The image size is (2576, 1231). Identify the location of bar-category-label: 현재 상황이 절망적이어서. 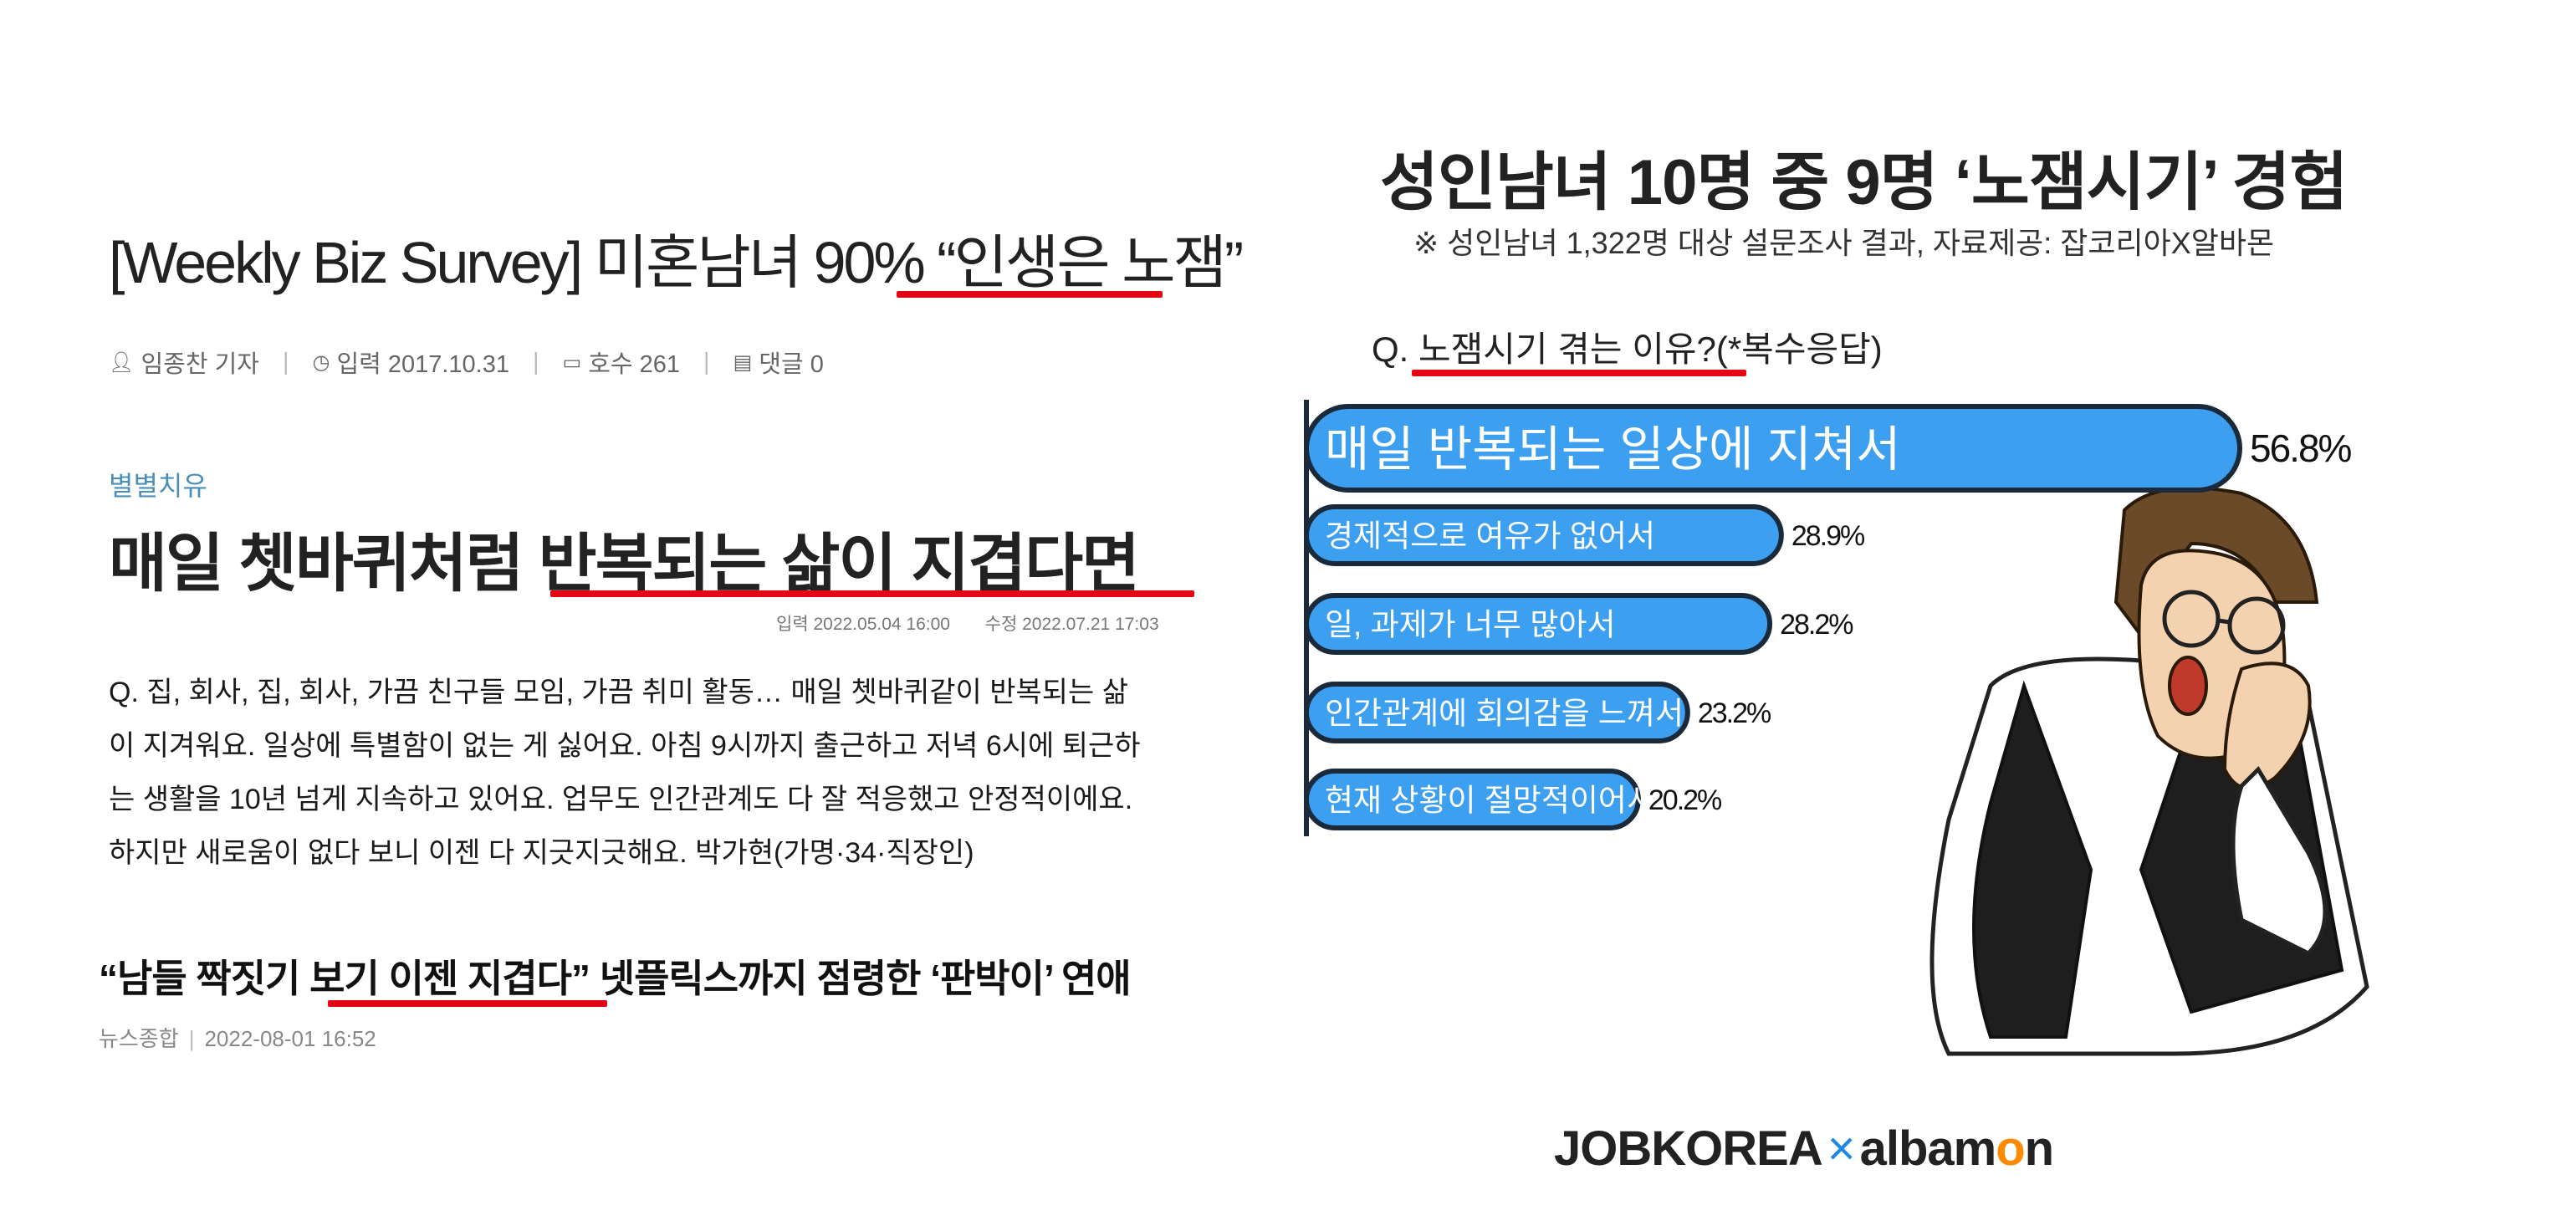
(1490, 800).